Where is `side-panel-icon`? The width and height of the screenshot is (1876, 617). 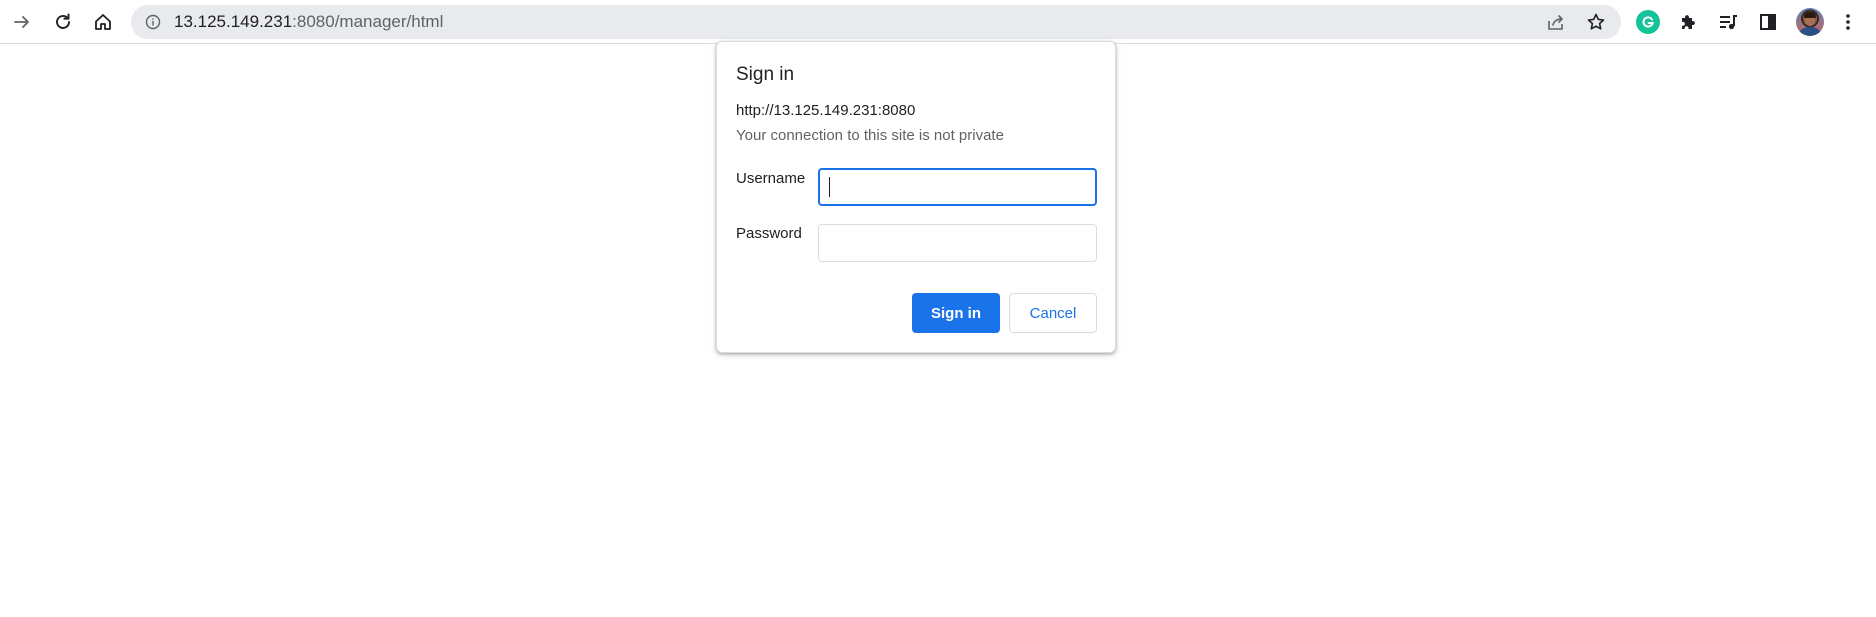
side-panel-icon is located at coordinates (1768, 22).